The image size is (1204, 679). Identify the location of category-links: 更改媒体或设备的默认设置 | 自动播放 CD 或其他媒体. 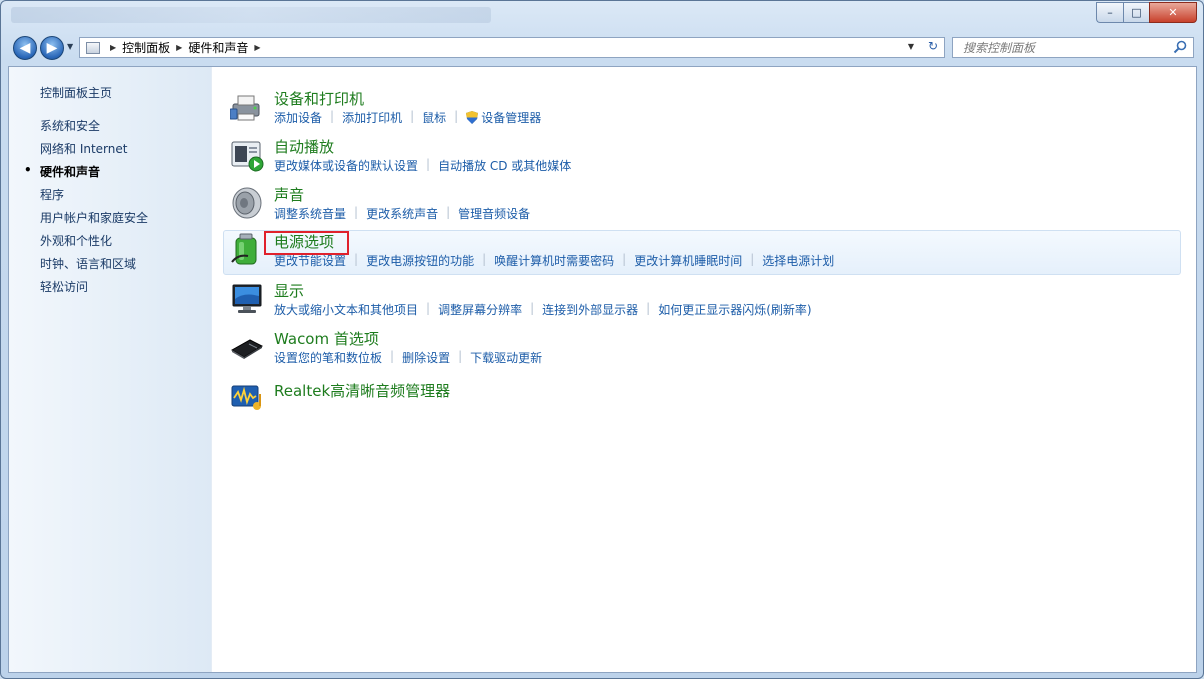
(422, 165).